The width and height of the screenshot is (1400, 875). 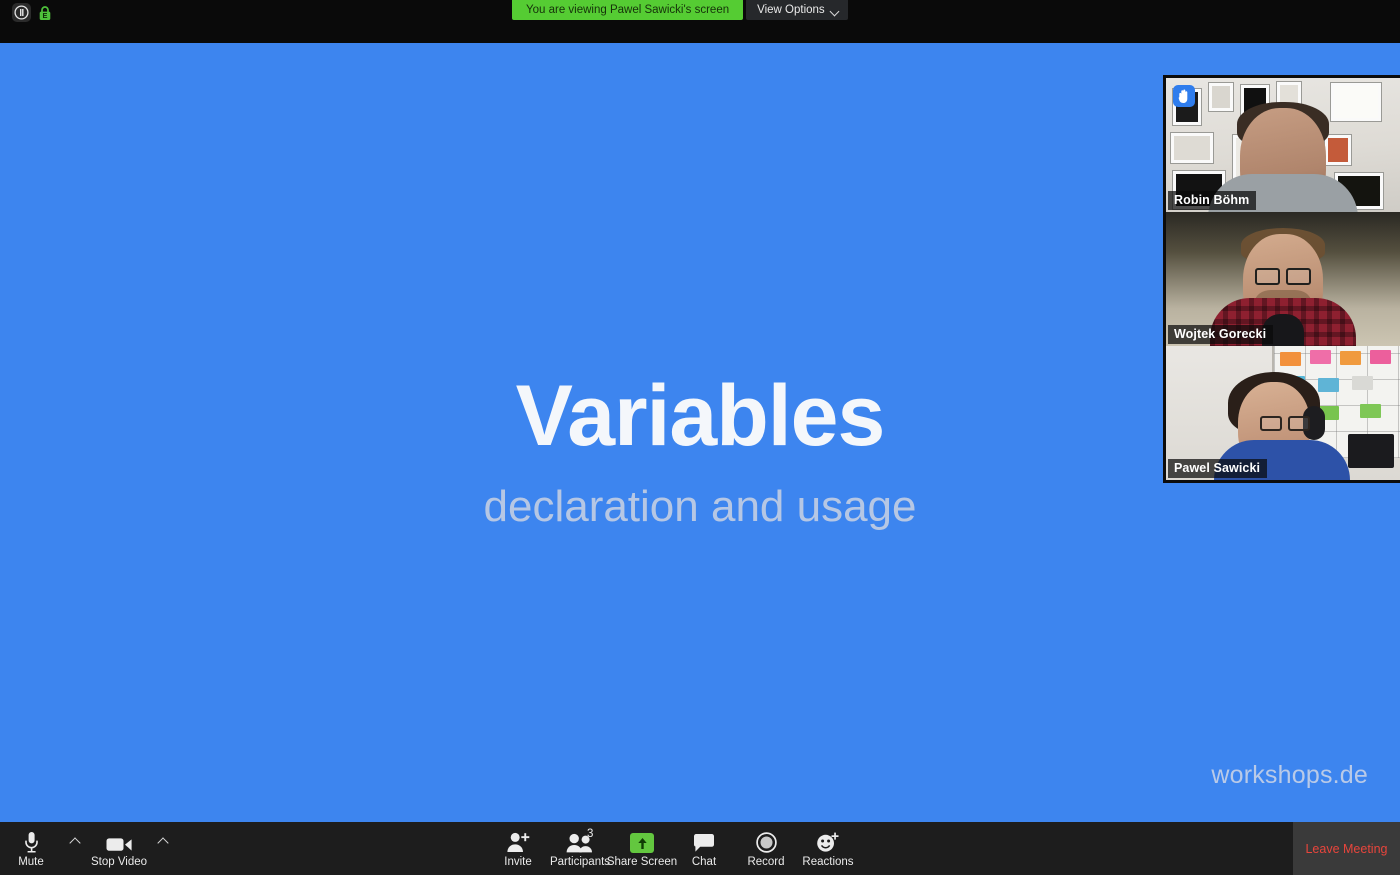 What do you see at coordinates (828, 842) in the screenshot?
I see `smiley-plus-icon` at bounding box center [828, 842].